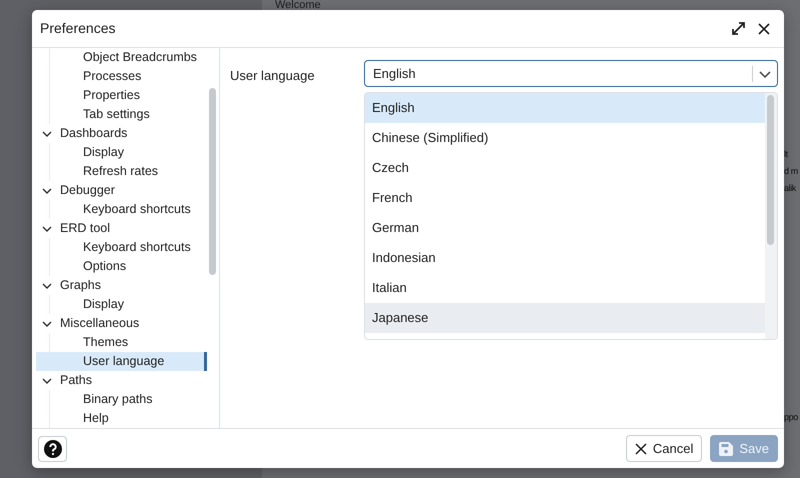 Image resolution: width=800 pixels, height=478 pixels. Describe the element at coordinates (790, 188) in the screenshot. I see `text-fragment: alik` at that location.